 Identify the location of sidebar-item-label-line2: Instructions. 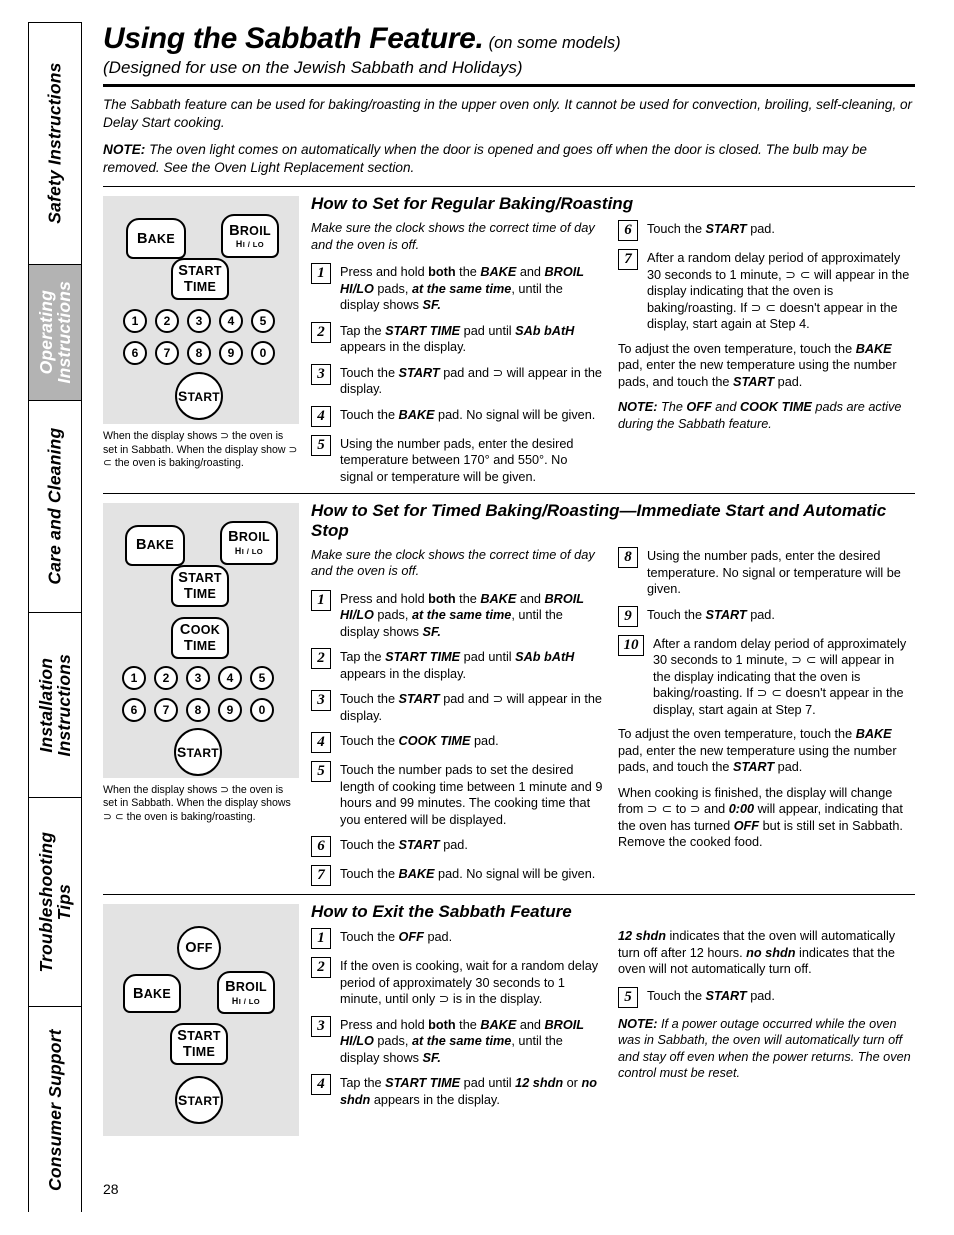
(64, 705).